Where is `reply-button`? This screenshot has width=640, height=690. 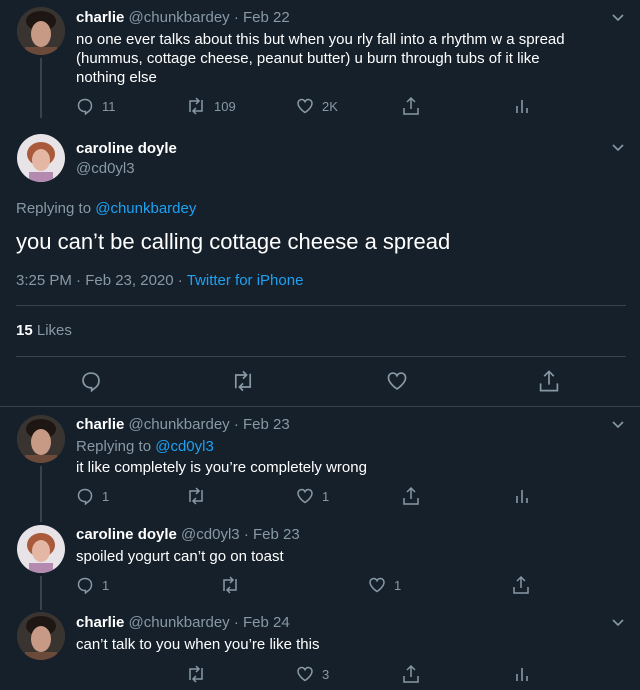 reply-button is located at coordinates (91, 381).